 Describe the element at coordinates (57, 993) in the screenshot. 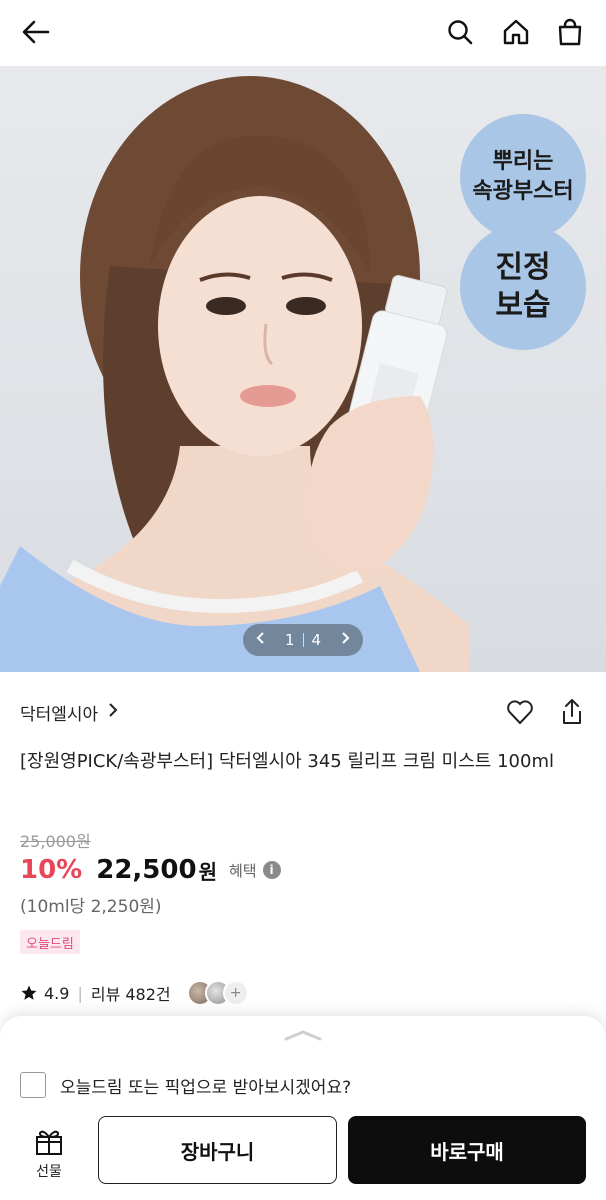

I see `rating-score: 4.9` at that location.